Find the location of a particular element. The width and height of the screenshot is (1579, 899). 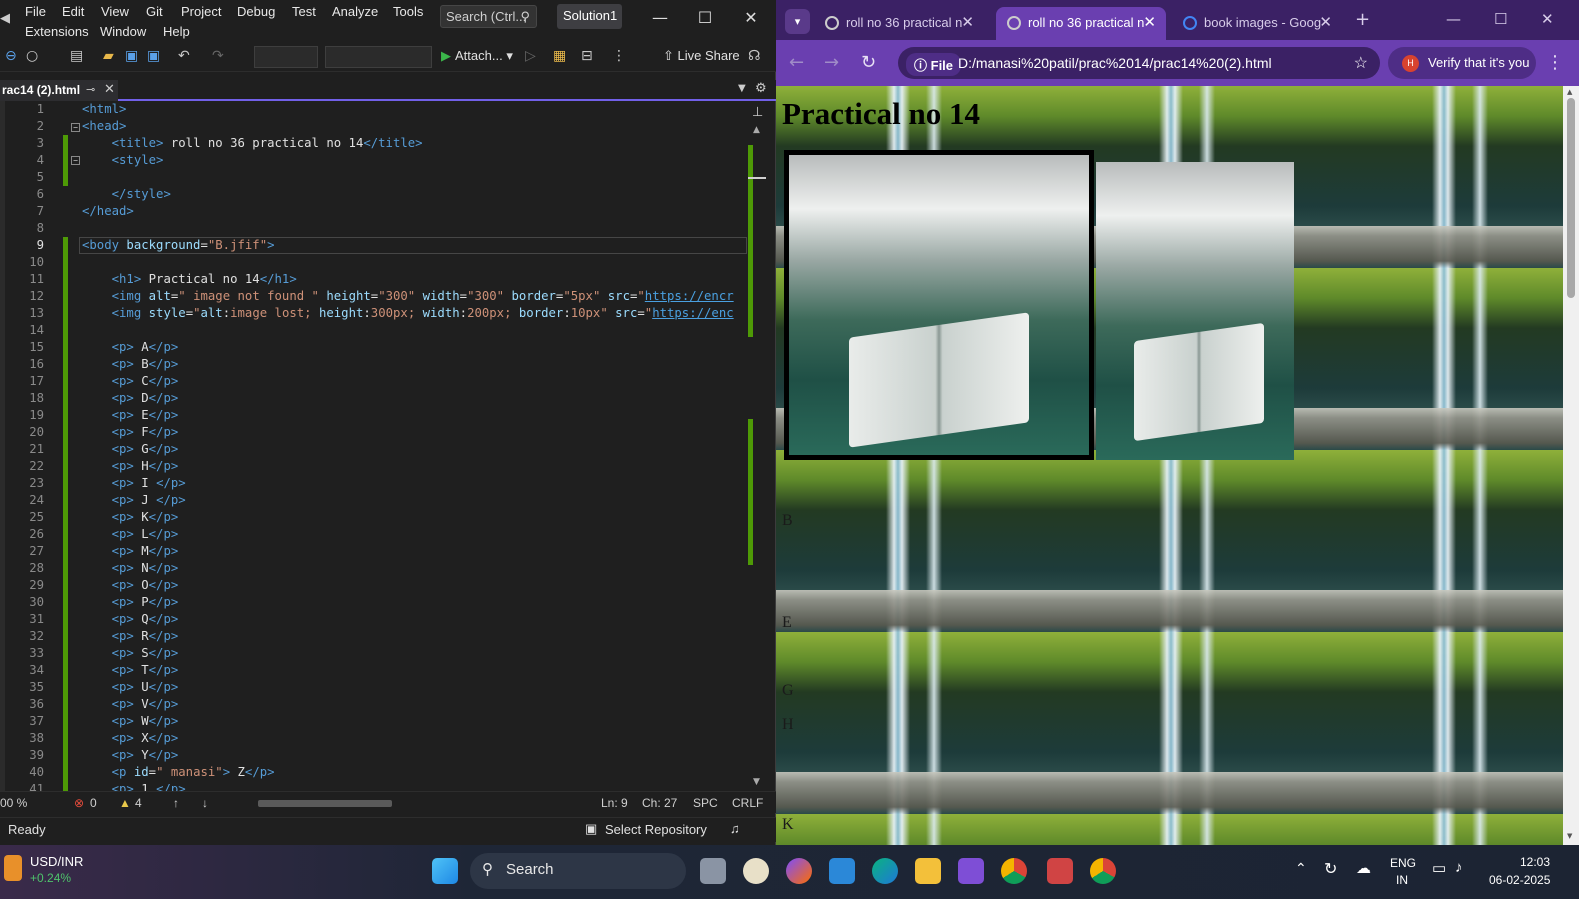

code-line: 23 <p> I </p> is located at coordinates (375, 483).